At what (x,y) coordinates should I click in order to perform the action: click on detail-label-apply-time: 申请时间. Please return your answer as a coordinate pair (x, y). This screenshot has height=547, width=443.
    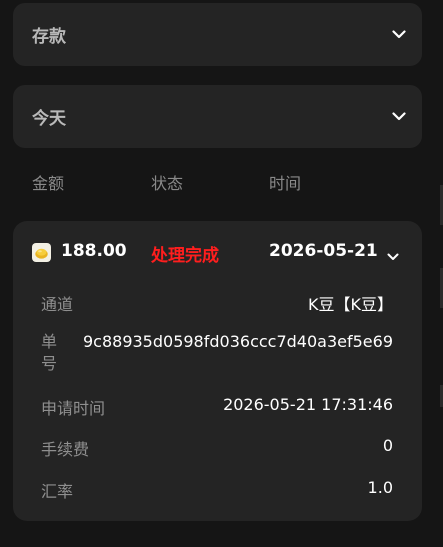
    Looking at the image, I should click on (73, 408).